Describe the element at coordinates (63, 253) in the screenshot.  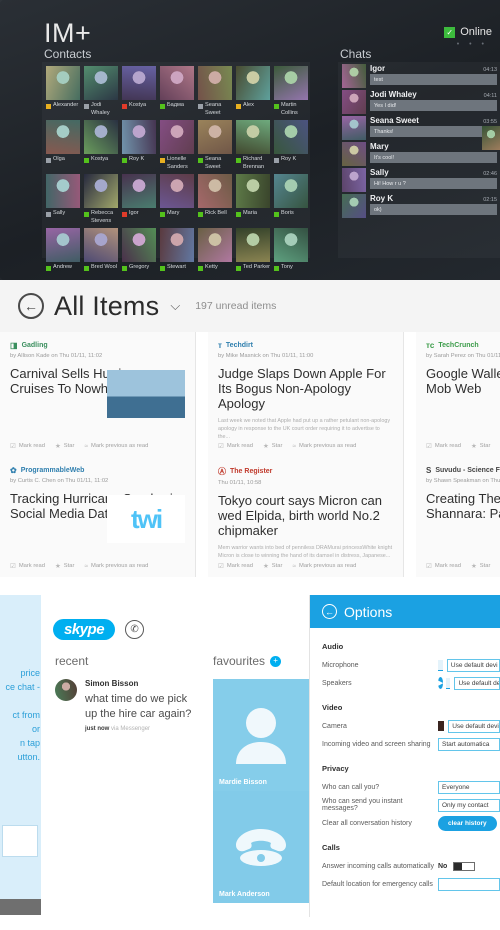
I see `contact-tile: Andrew` at that location.